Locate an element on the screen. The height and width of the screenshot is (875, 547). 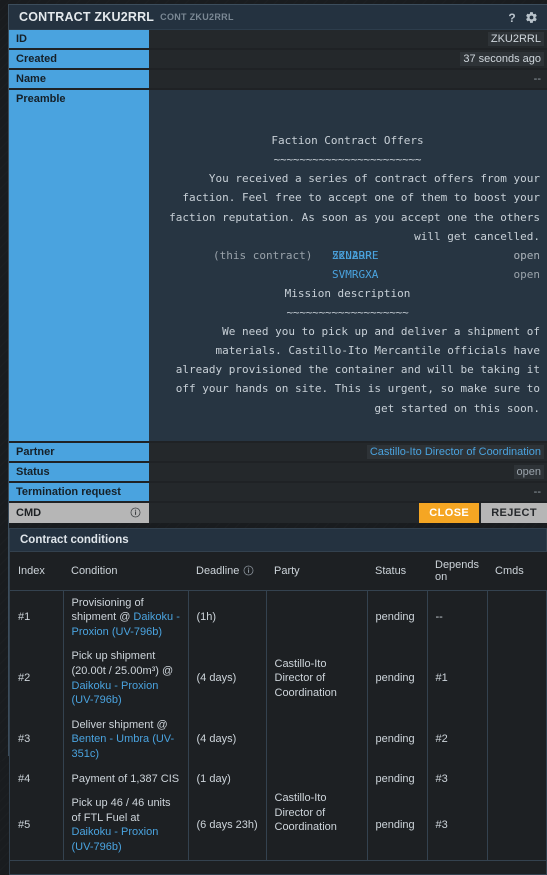
offer-id-link: SVMRGXA is located at coordinates (355, 274).